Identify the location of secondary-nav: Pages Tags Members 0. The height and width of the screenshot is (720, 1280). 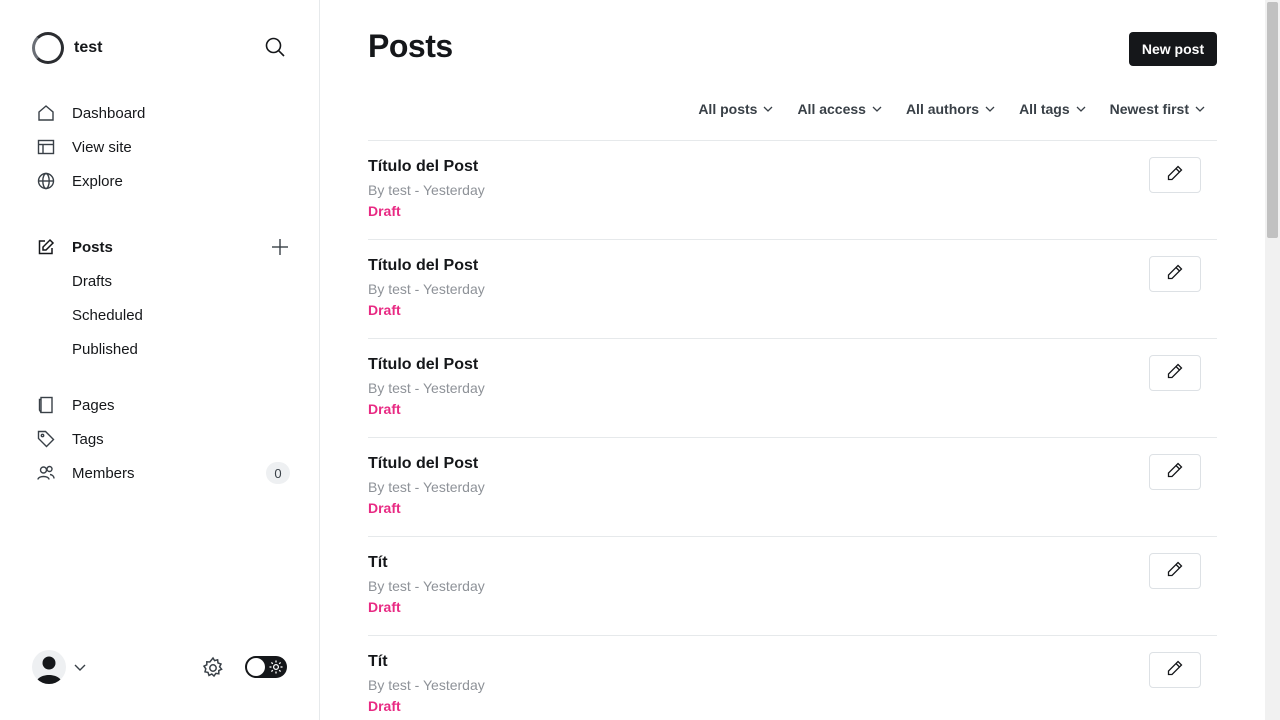
(162, 439).